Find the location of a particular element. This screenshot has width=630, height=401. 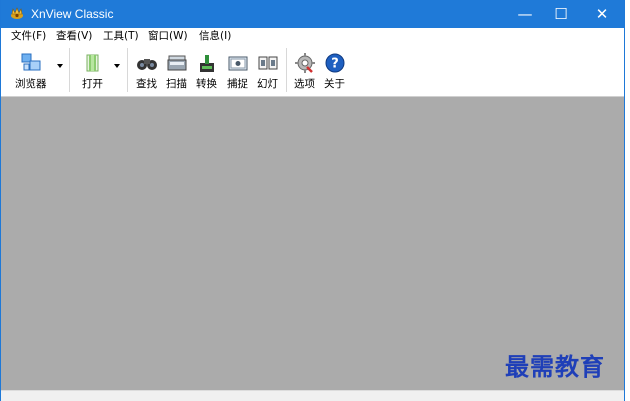

menu-window: 窗口(W) is located at coordinates (168, 36).